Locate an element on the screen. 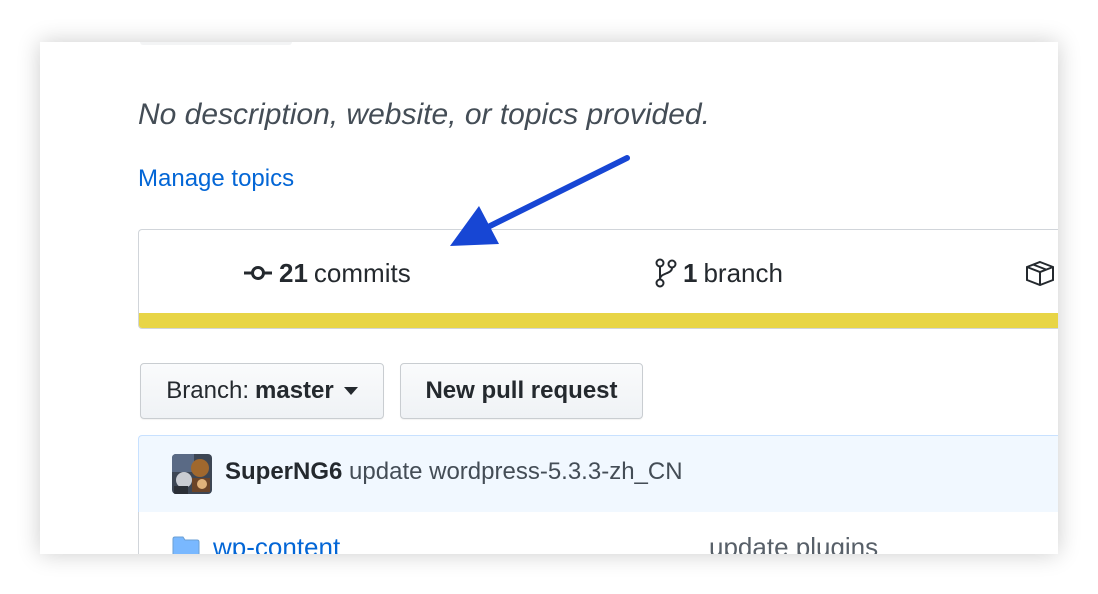  file-row: wp-content update plugins is located at coordinates (598, 533).